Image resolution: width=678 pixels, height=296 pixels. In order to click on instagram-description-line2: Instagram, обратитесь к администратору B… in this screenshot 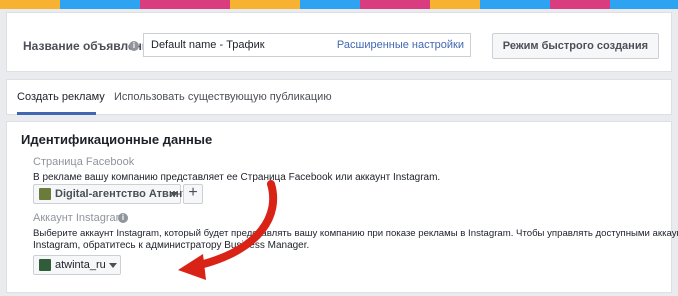, I will do `click(171, 245)`.